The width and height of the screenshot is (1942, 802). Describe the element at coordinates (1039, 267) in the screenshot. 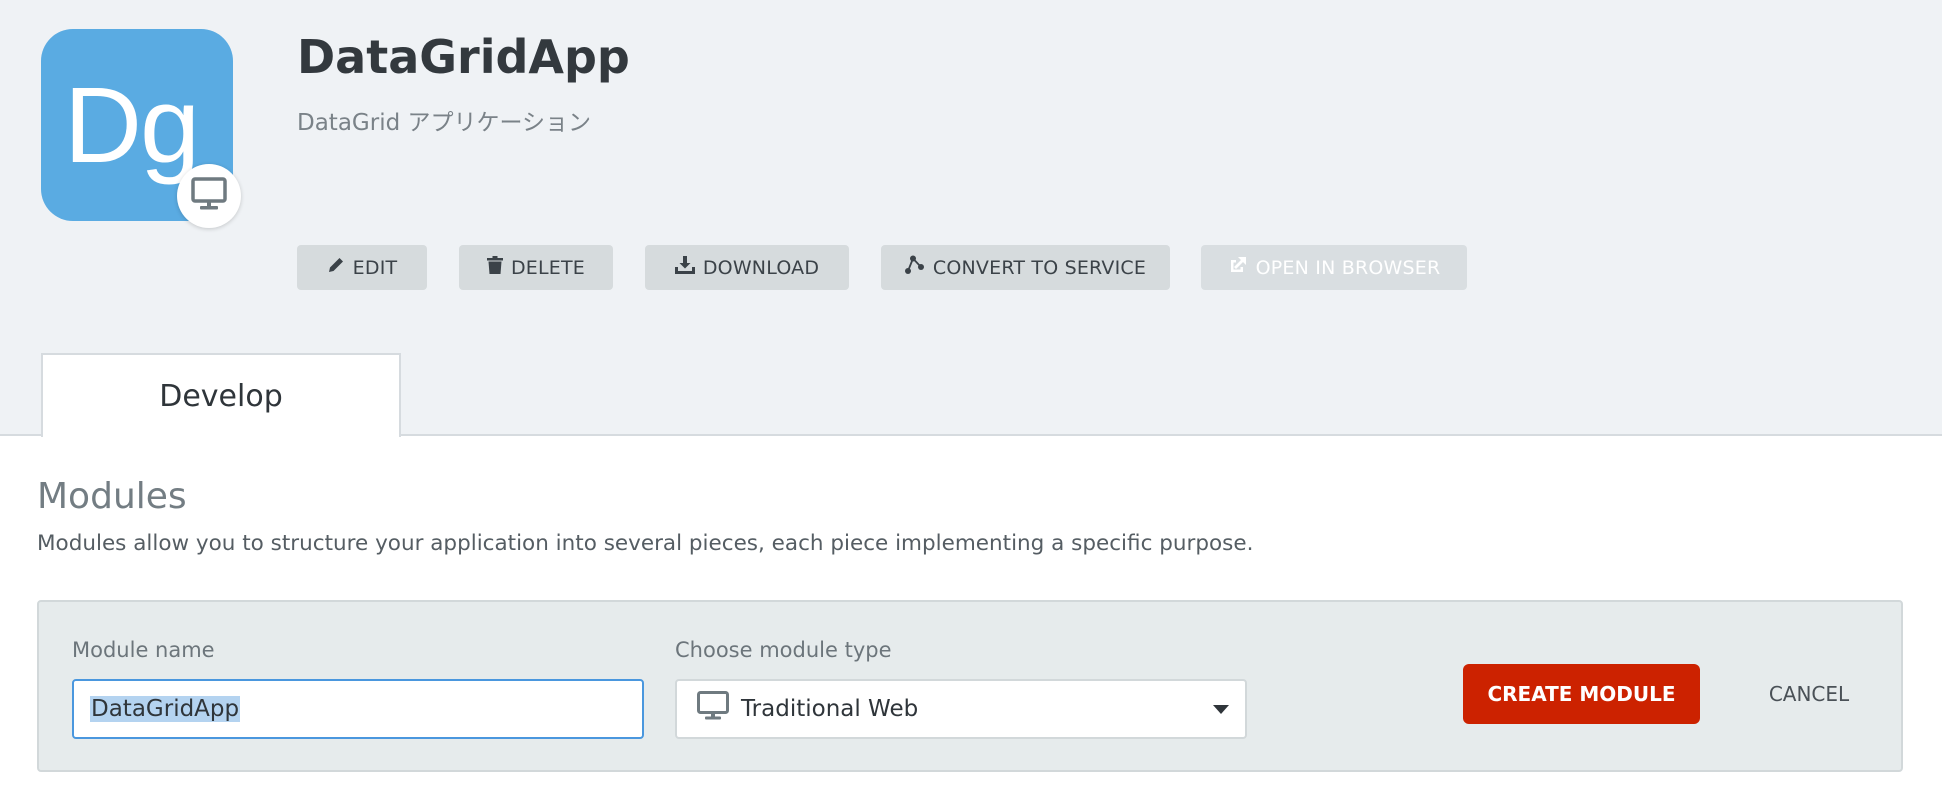

I see `convert-label: CONVERT TO SERVICE` at that location.